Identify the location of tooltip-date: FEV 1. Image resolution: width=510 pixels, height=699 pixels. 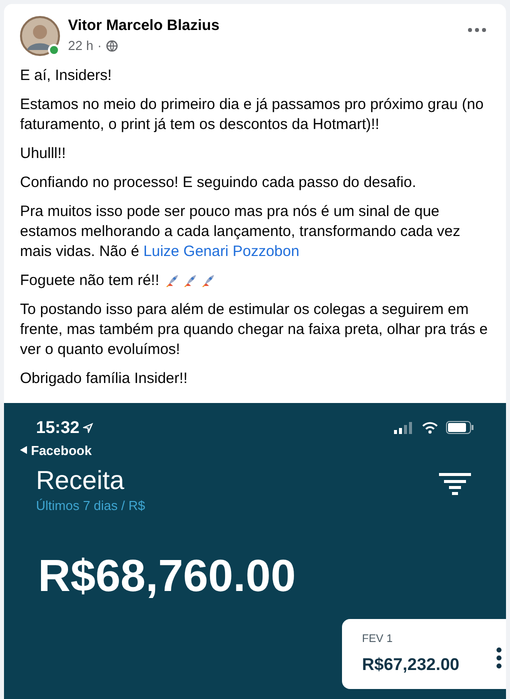
(378, 639).